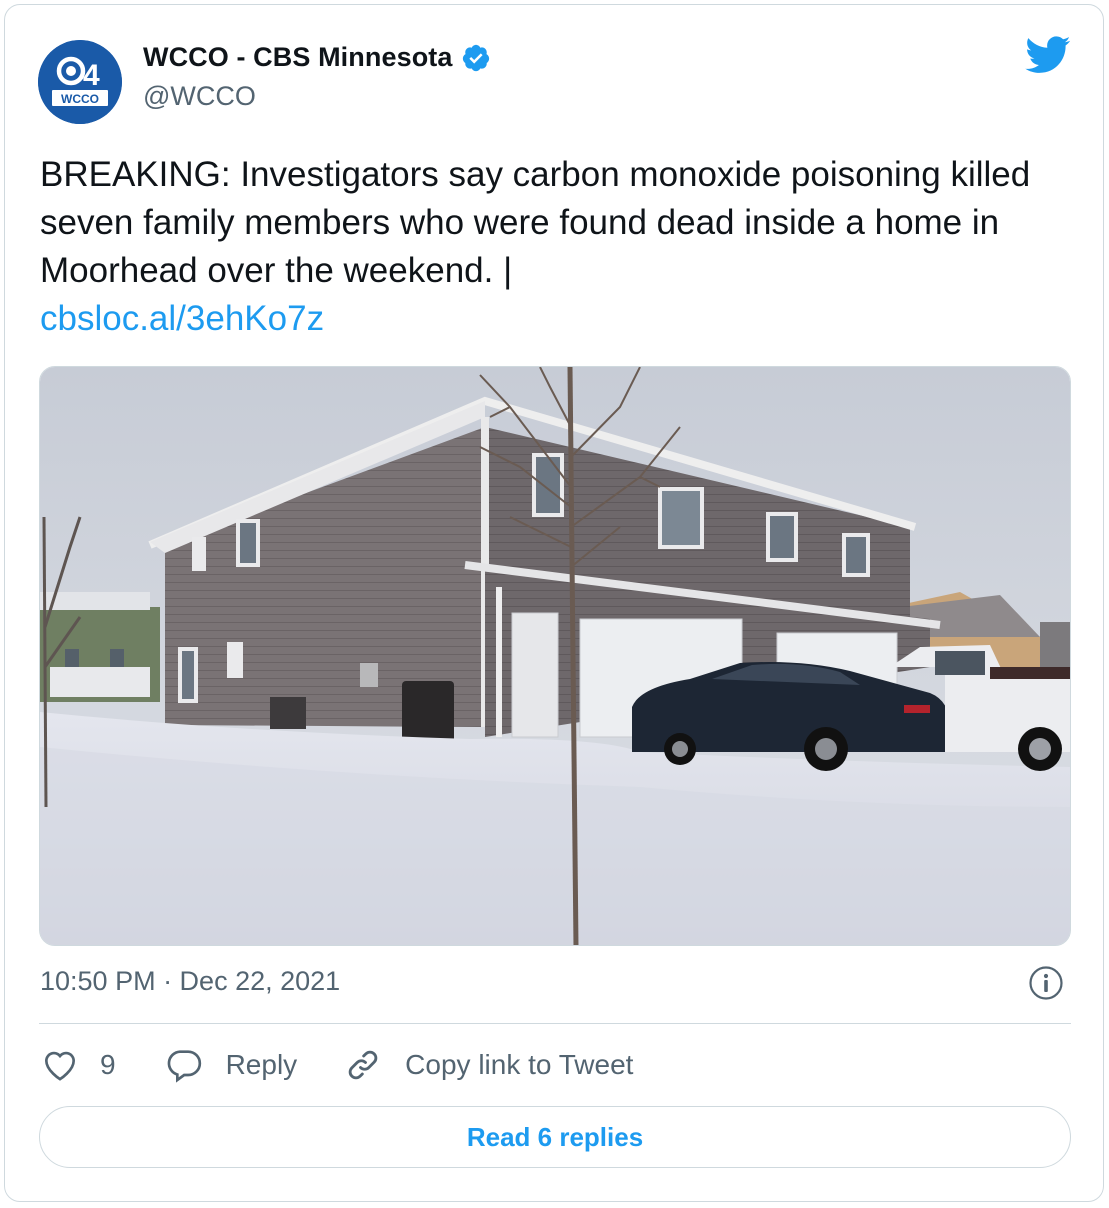  What do you see at coordinates (363, 1065) in the screenshot?
I see `link-icon` at bounding box center [363, 1065].